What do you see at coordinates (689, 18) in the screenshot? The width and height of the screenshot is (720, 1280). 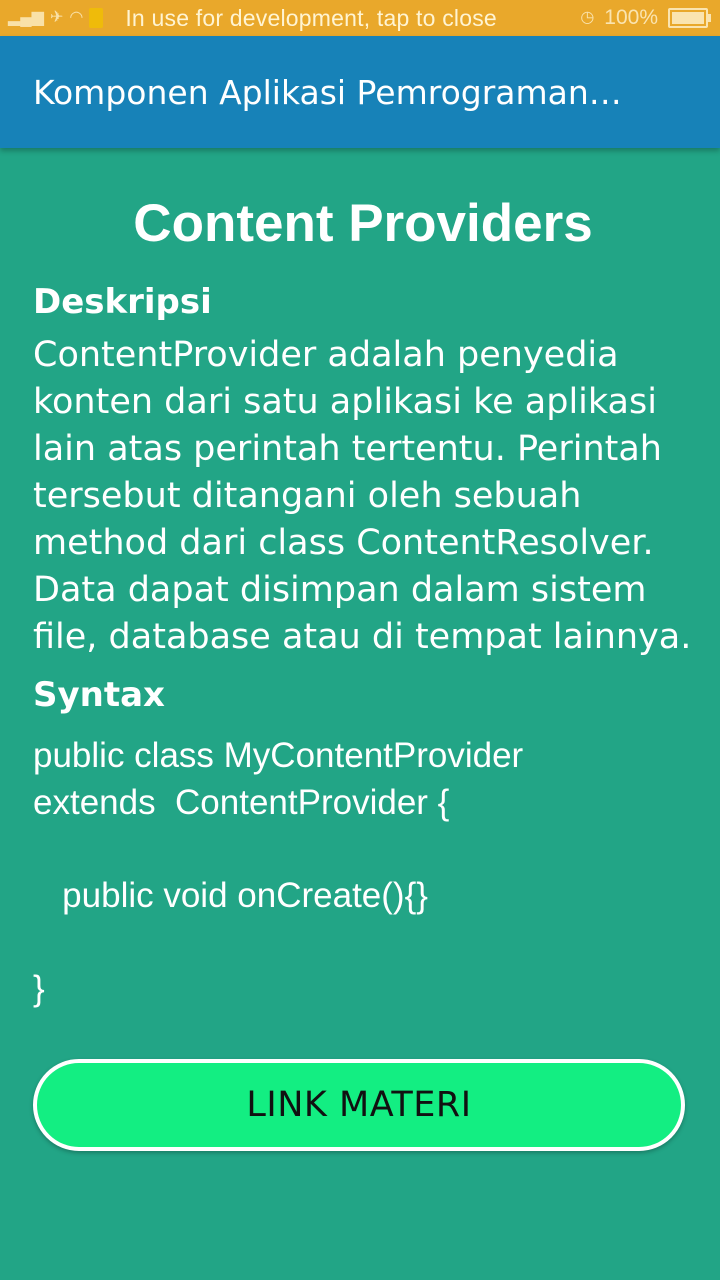 I see `battery-icon` at bounding box center [689, 18].